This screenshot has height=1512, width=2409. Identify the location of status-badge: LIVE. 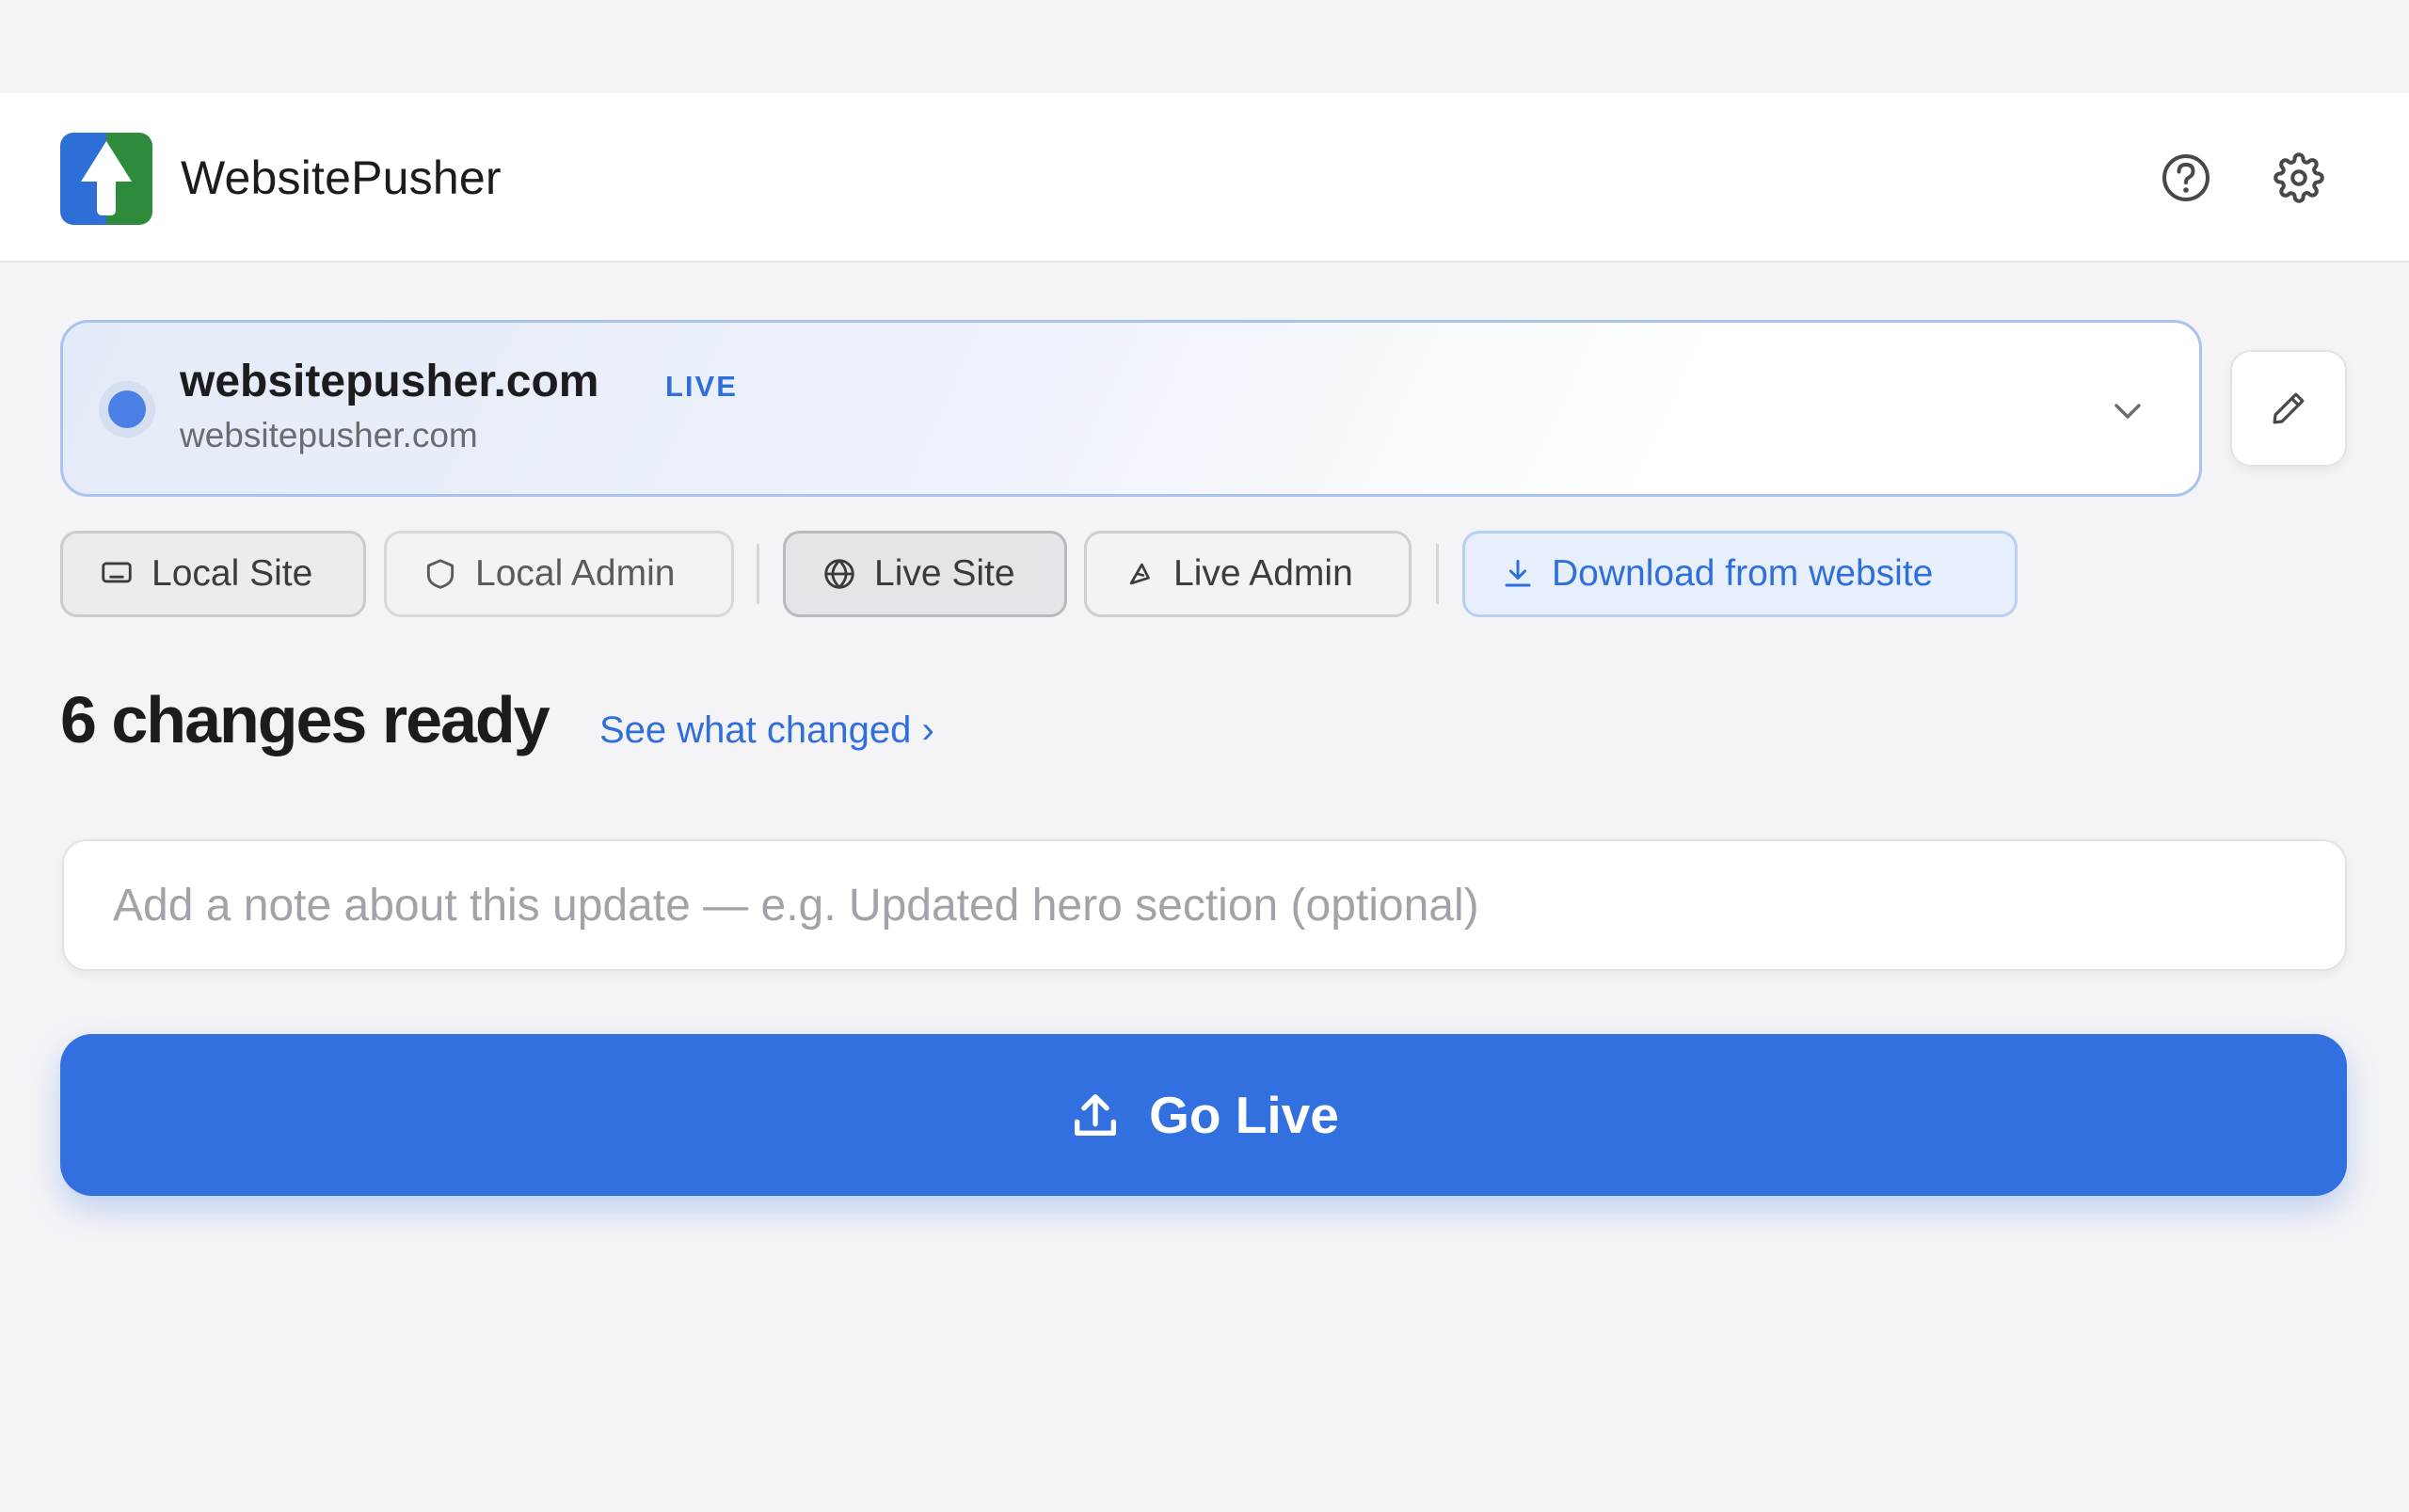
(702, 387).